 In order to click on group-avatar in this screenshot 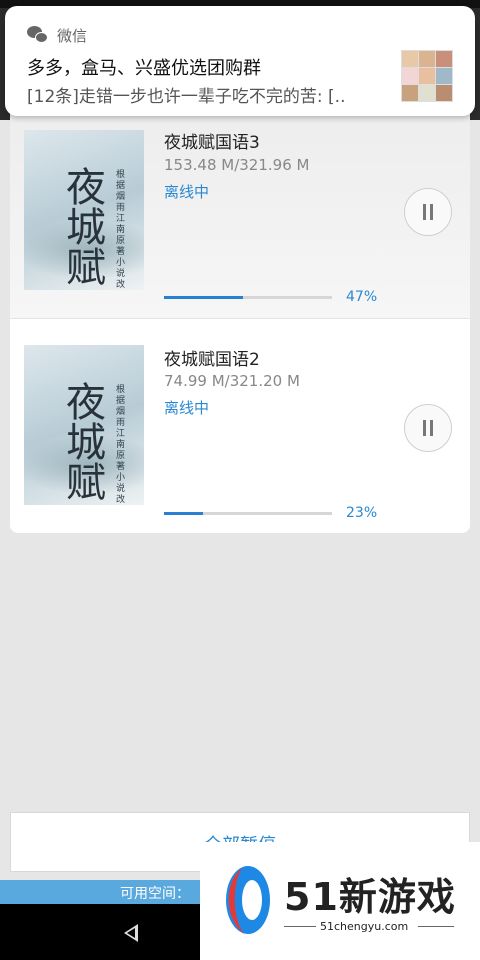, I will do `click(427, 76)`.